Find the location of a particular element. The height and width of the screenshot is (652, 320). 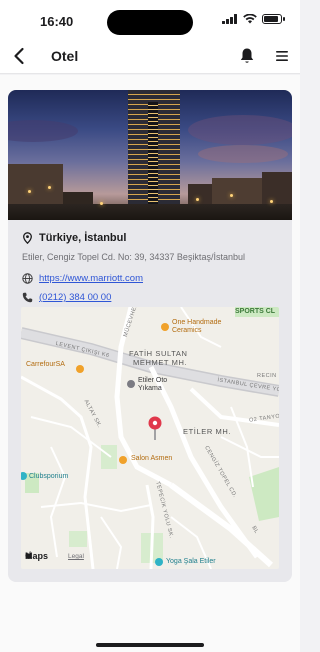

page-title: Otel is located at coordinates (65, 56).